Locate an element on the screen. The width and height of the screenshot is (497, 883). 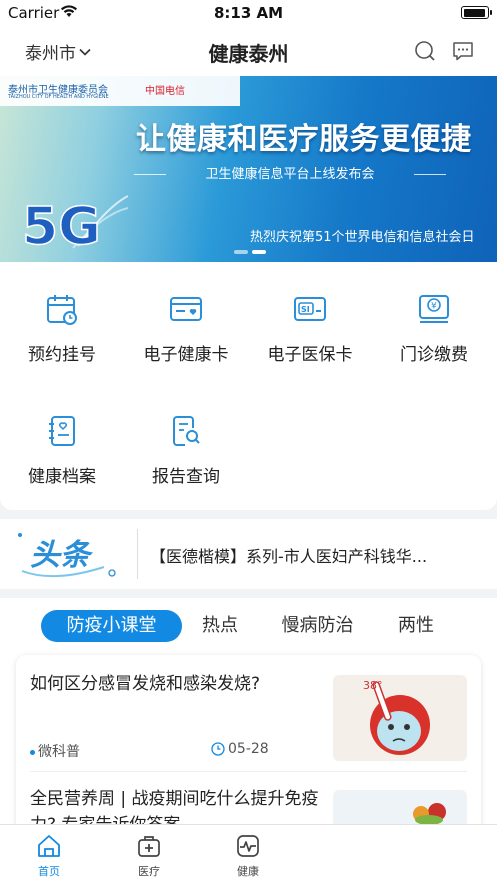
tabbar-label: 健康 is located at coordinates (248, 871).